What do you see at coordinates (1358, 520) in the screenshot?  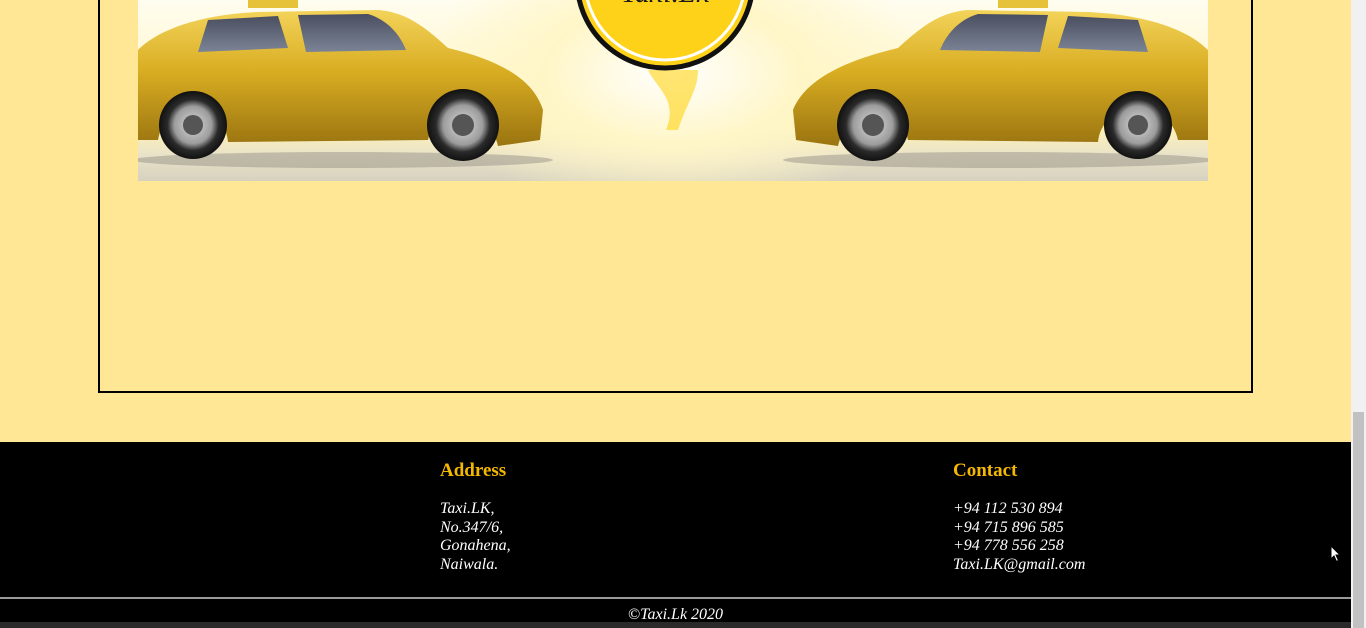 I see `scrollbar-thumb` at bounding box center [1358, 520].